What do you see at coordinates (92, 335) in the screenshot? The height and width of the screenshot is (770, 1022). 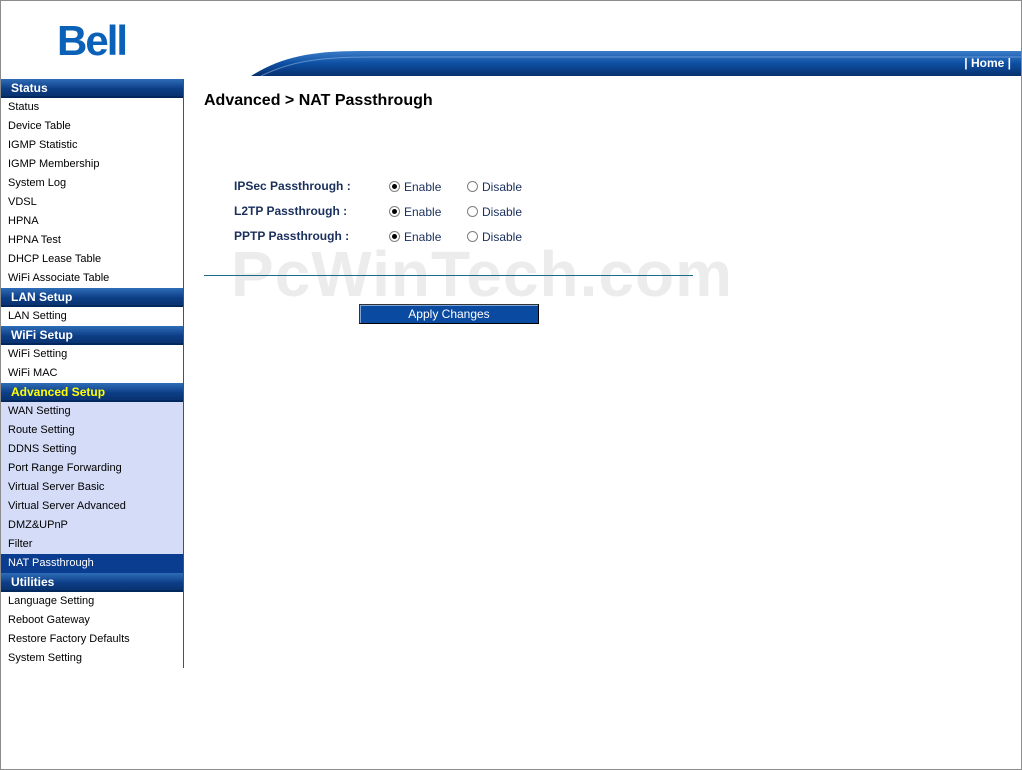 I see `sidebar-section-header: WiFi Setup` at bounding box center [92, 335].